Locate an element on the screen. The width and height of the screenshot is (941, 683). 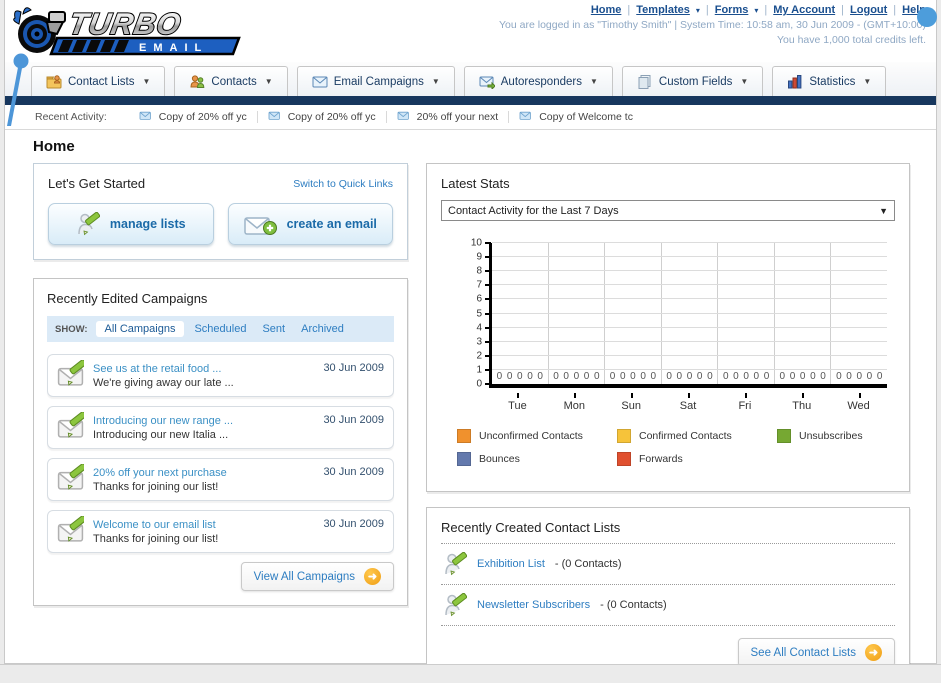
tab-custom-fields: Custom Fields ▼ is located at coordinates (692, 81).